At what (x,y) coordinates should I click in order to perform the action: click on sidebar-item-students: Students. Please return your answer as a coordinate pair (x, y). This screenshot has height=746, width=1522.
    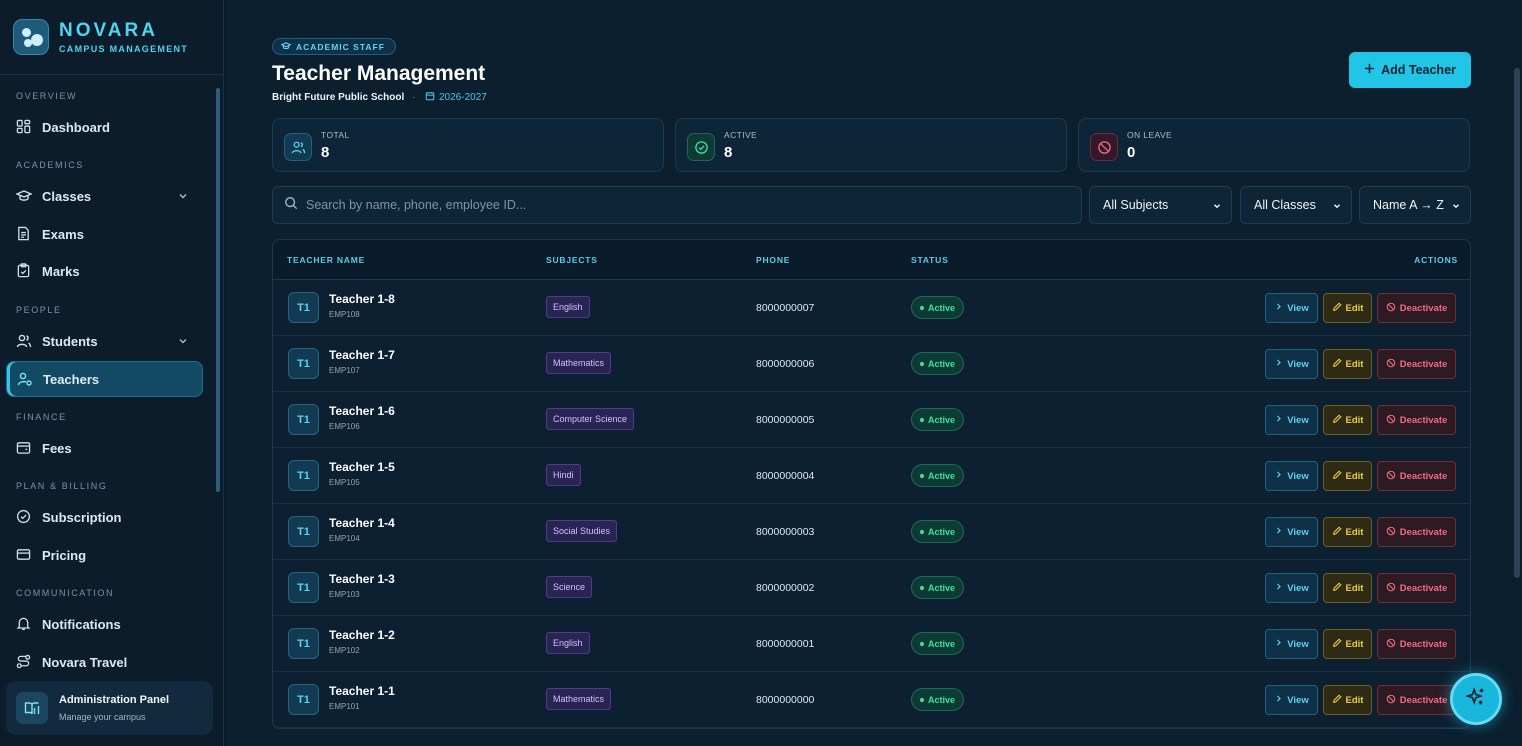
    Looking at the image, I should click on (104, 341).